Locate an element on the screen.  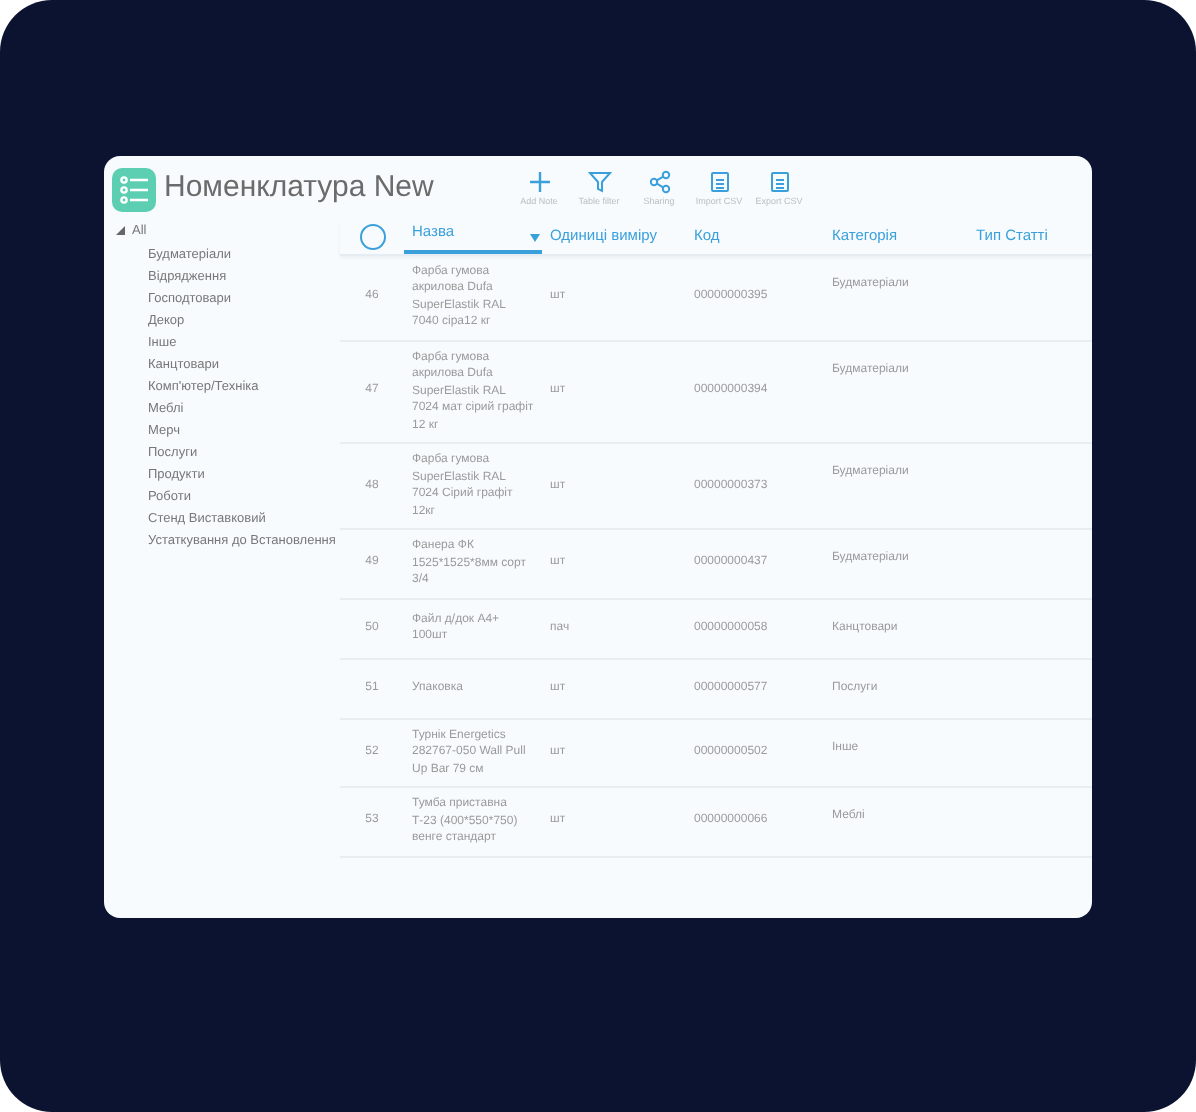
app-title: Номенклатура New is located at coordinates (300, 188).